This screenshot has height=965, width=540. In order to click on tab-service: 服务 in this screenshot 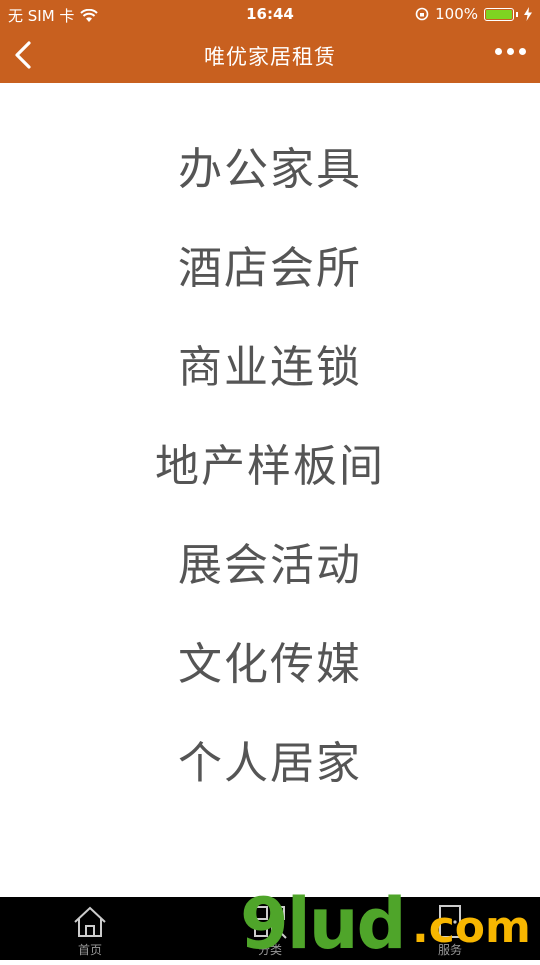, I will do `click(450, 928)`.